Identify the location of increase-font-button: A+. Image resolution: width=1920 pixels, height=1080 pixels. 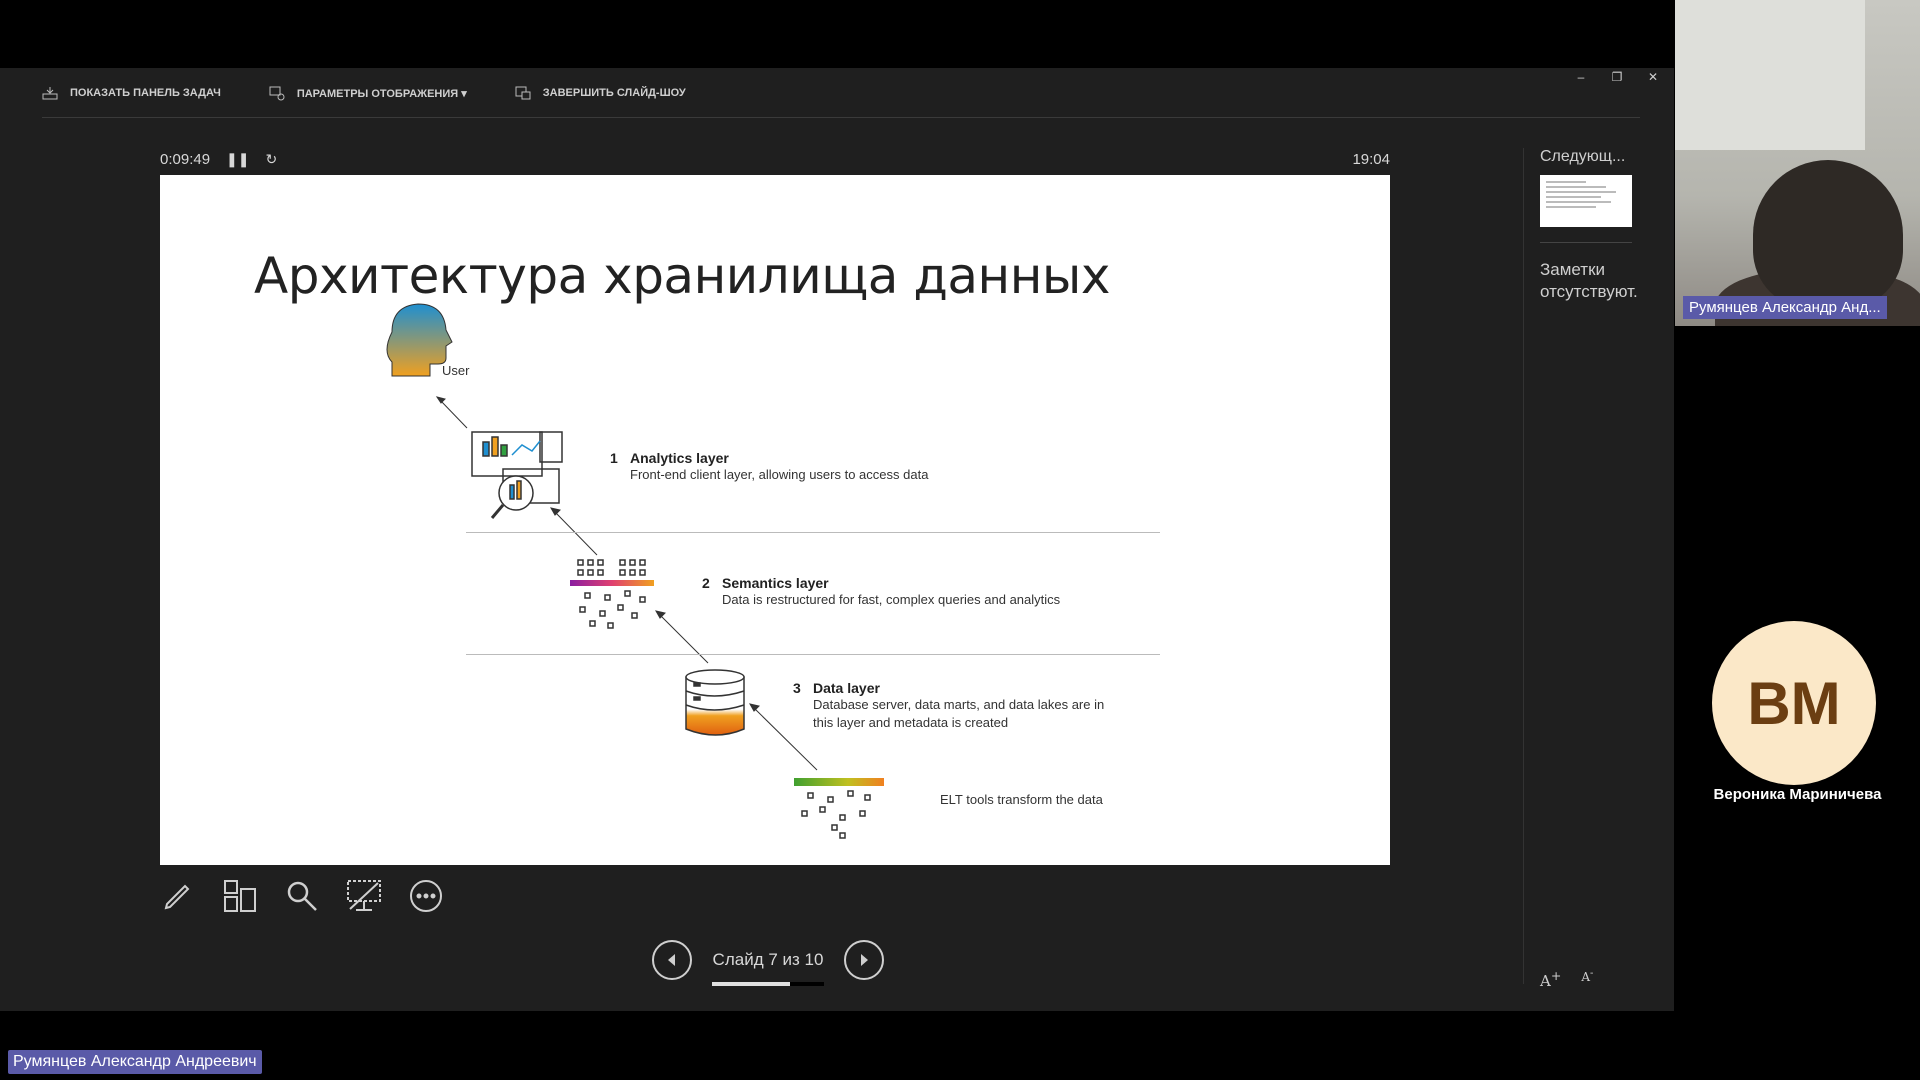
(1550, 979).